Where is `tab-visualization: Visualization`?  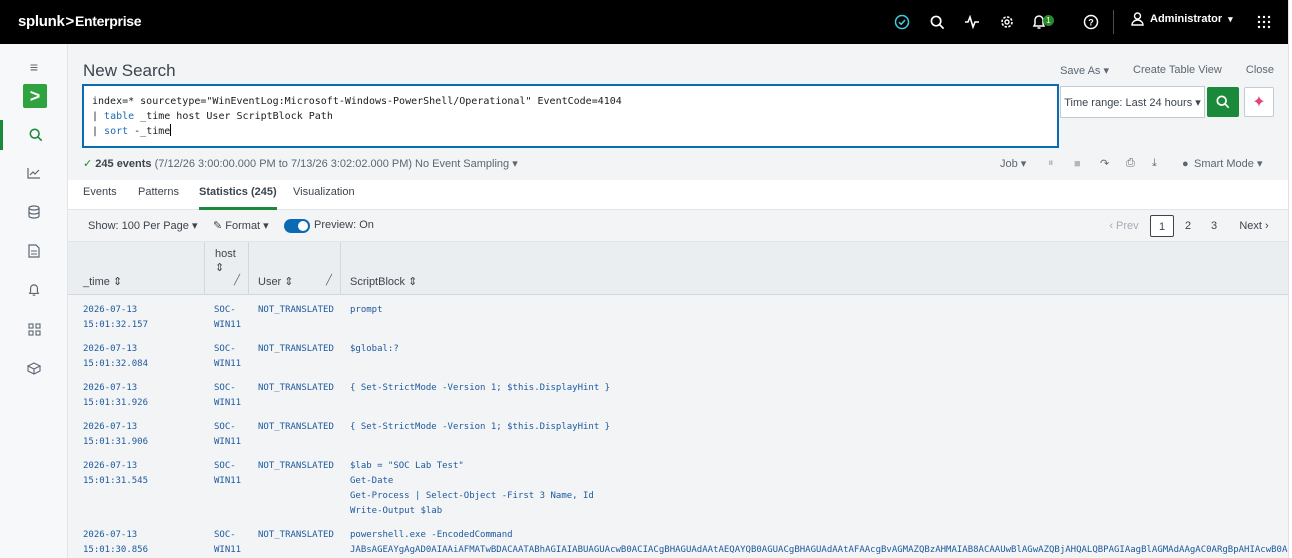
tab-visualization: Visualization is located at coordinates (324, 195).